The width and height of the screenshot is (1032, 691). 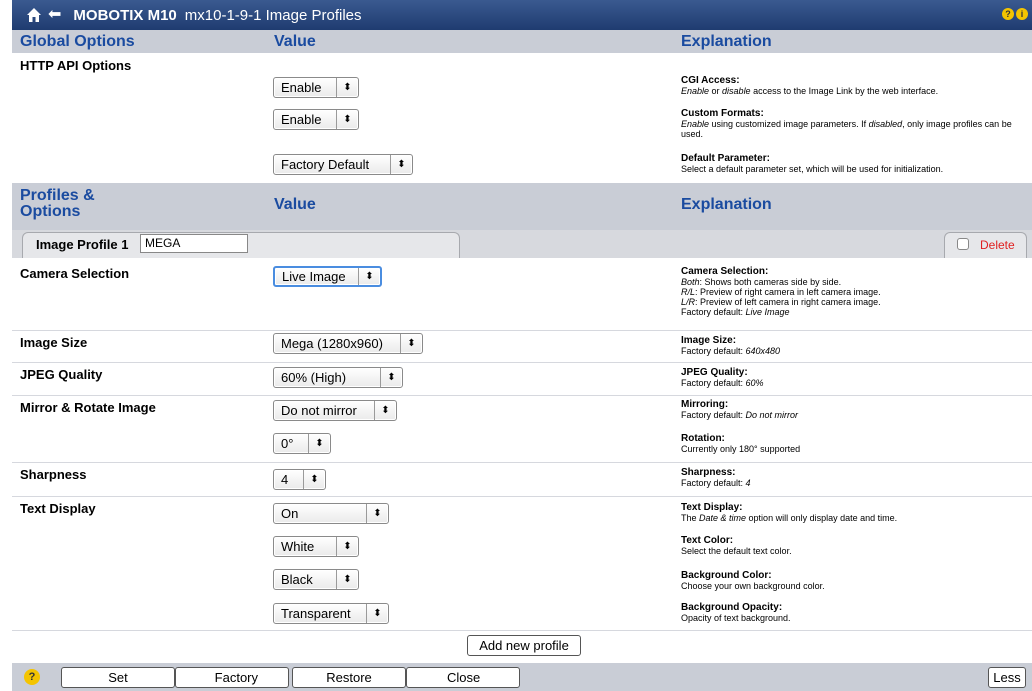 I want to click on cgi-access-select: Enable ⬍, so click(x=316, y=87).